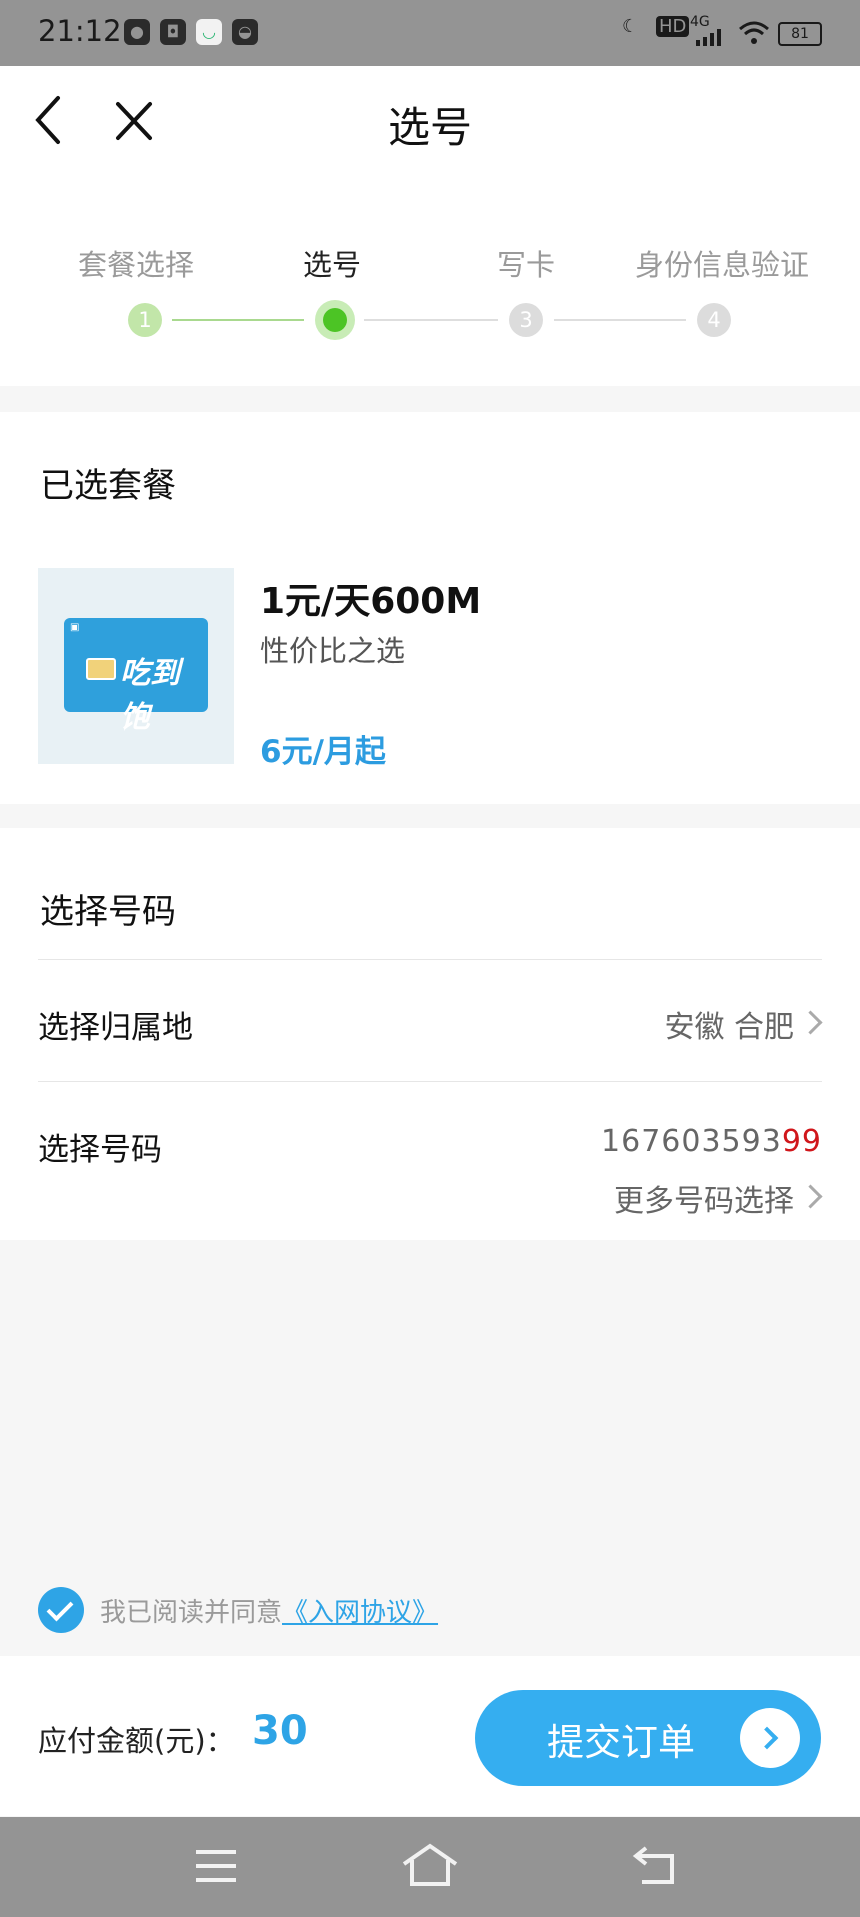 The width and height of the screenshot is (860, 1917). What do you see at coordinates (630, 26) in the screenshot?
I see `moon-icon: ☾` at bounding box center [630, 26].